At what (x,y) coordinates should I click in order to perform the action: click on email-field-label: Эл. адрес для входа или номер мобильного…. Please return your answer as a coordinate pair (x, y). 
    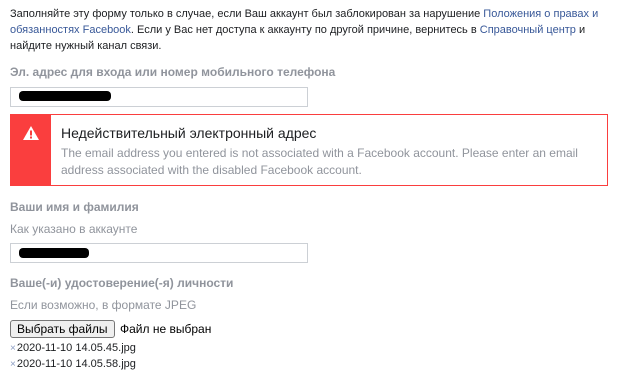
    Looking at the image, I should click on (173, 72).